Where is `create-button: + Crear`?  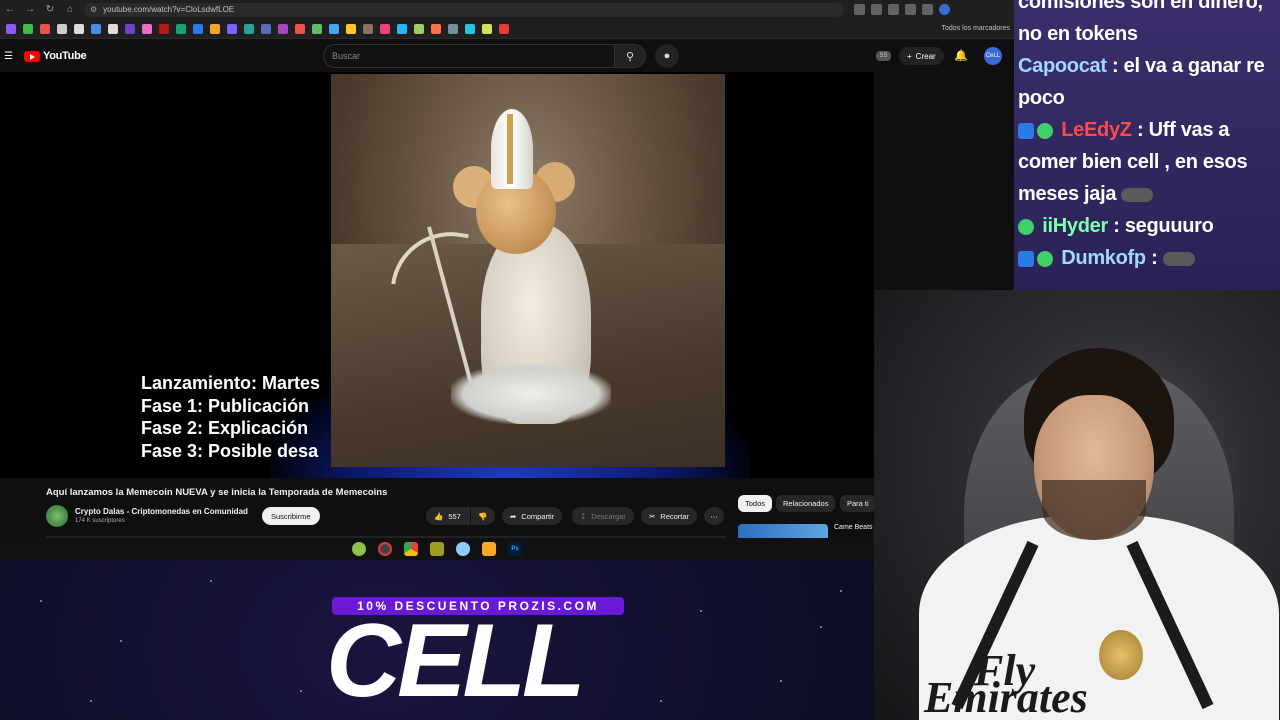
create-button: + Crear is located at coordinates (921, 56).